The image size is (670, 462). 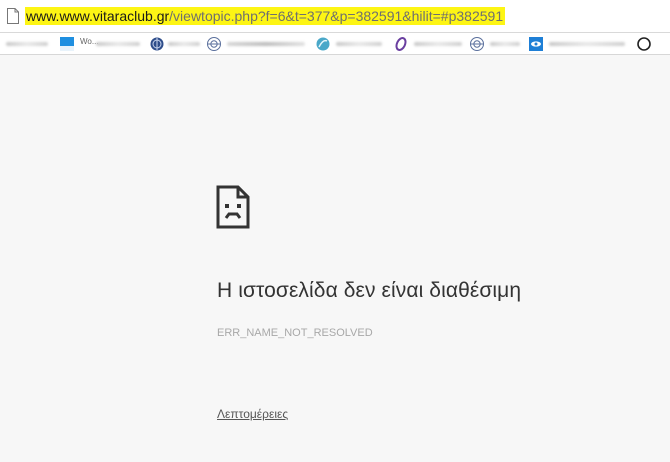 I want to click on purple-swirl-icon, so click(x=401, y=44).